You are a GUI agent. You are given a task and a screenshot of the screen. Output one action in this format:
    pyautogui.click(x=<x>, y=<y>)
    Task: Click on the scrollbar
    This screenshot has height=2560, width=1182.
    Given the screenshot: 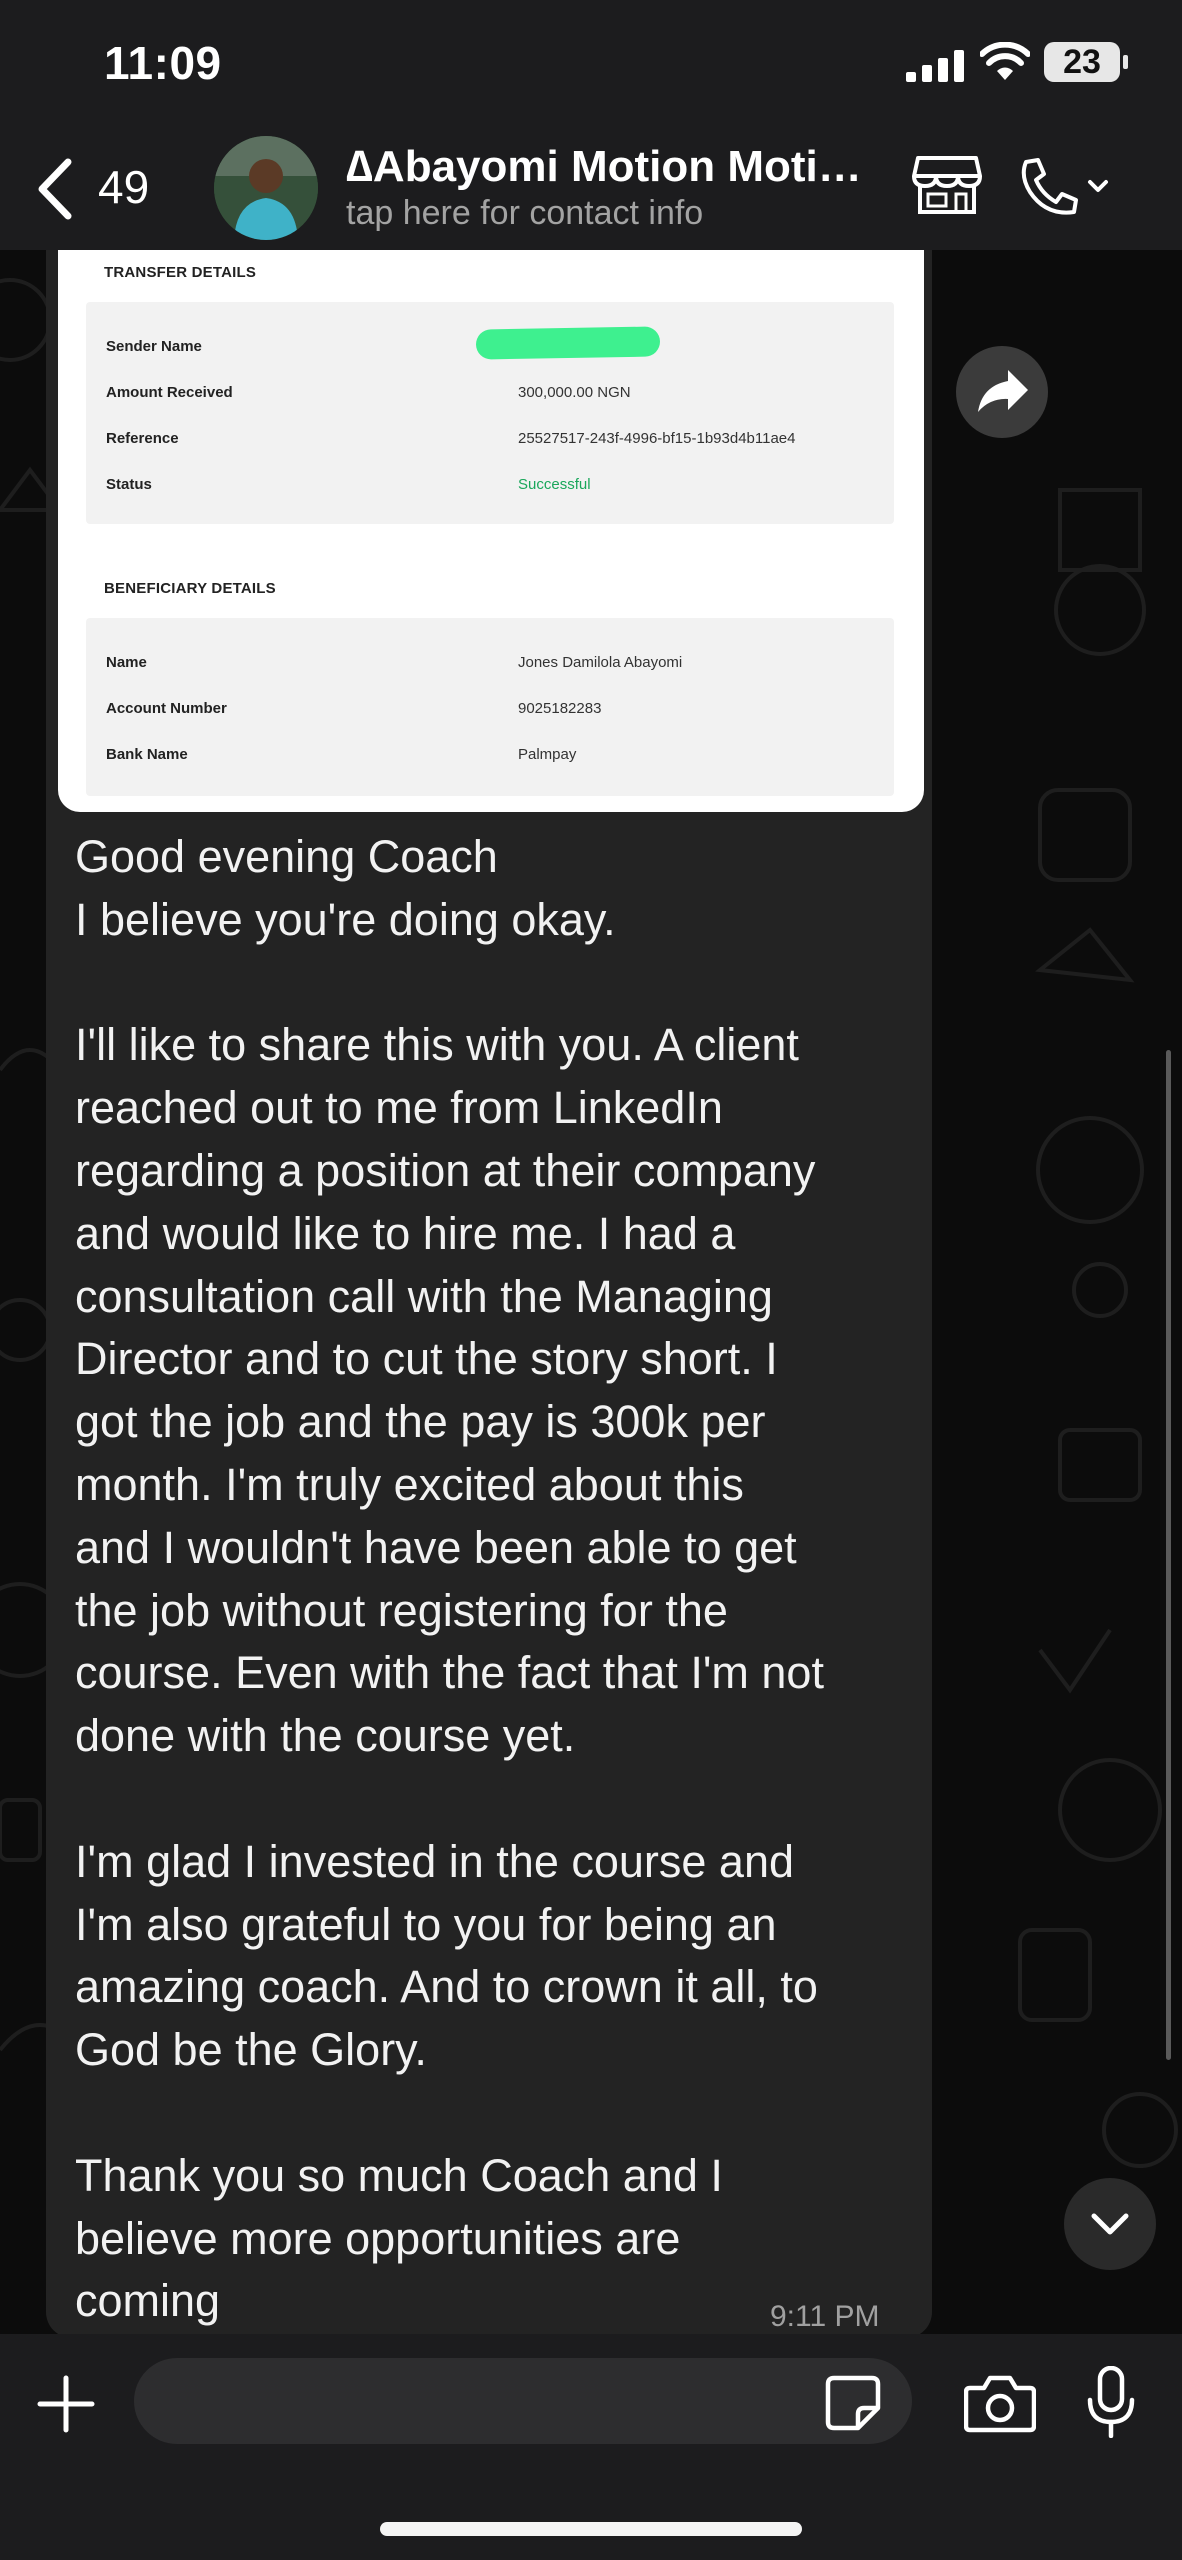 What is the action you would take?
    pyautogui.click(x=1168, y=1555)
    